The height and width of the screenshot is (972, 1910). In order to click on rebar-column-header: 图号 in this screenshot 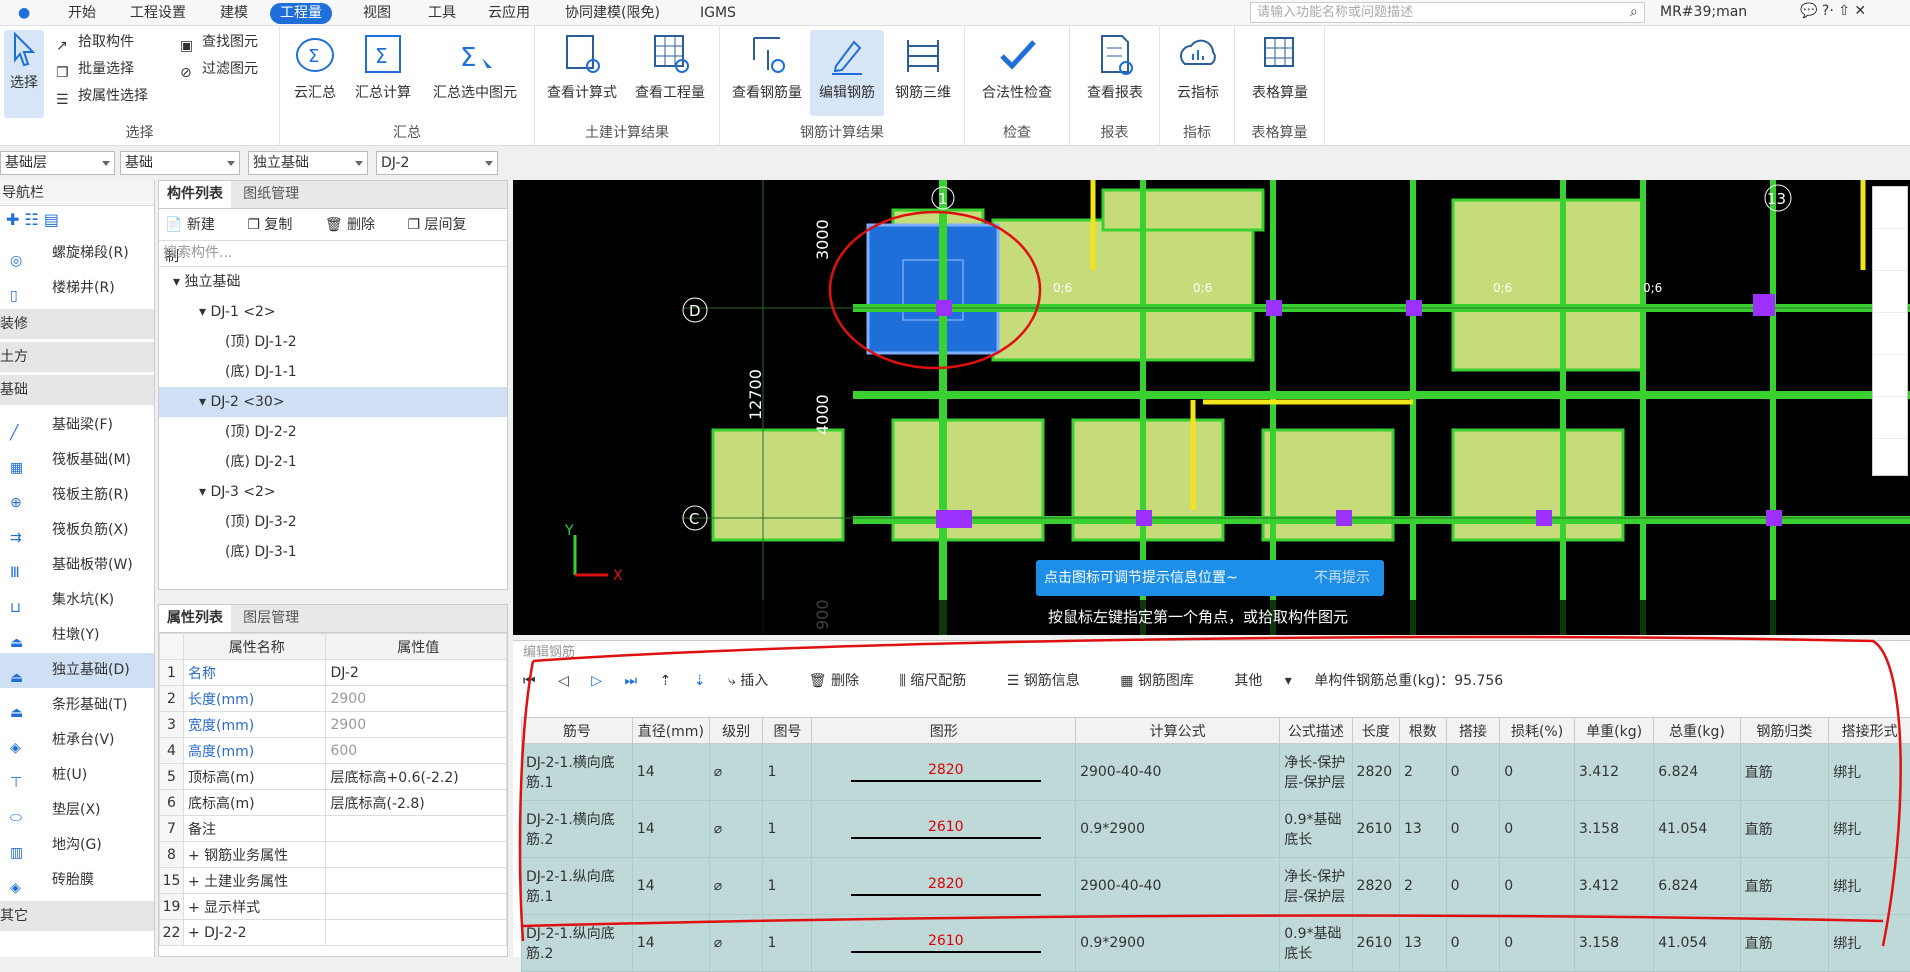, I will do `click(787, 731)`.